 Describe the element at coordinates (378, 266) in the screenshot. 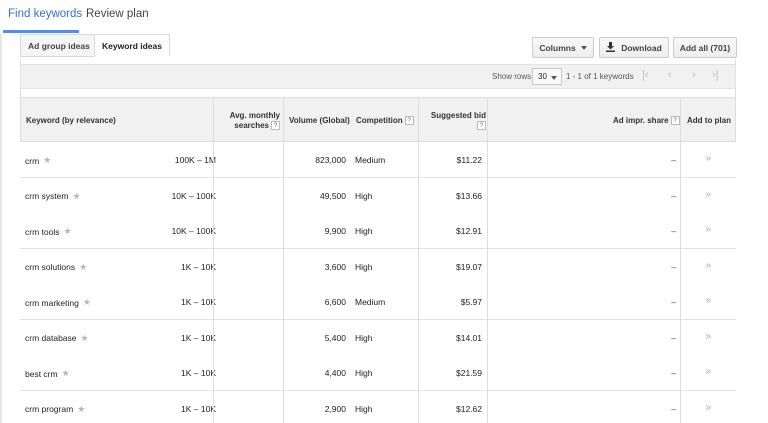

I see `table-row: crm solutions ★ 1K – 10K 3,600 High $19.07 – »` at that location.